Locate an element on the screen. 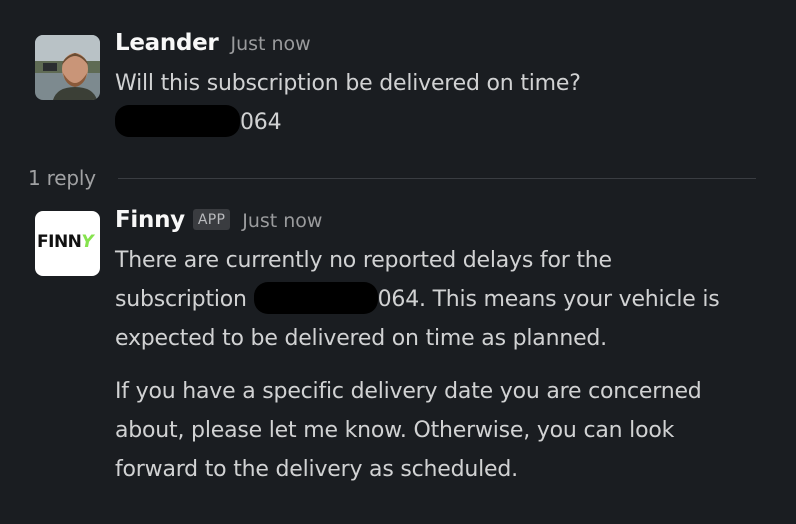  user-photo-avatar-icon is located at coordinates (67, 67).